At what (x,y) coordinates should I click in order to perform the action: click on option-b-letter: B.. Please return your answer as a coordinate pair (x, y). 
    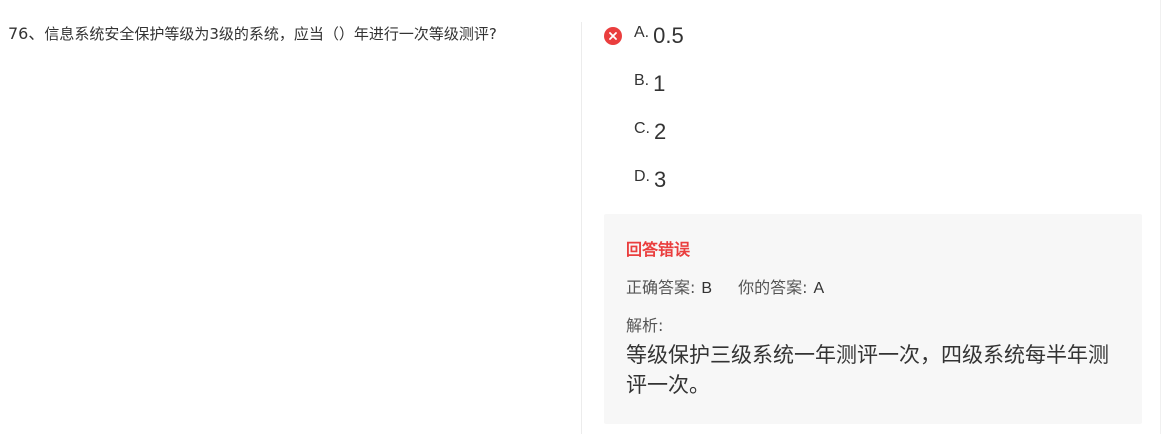
    Looking at the image, I should click on (642, 80).